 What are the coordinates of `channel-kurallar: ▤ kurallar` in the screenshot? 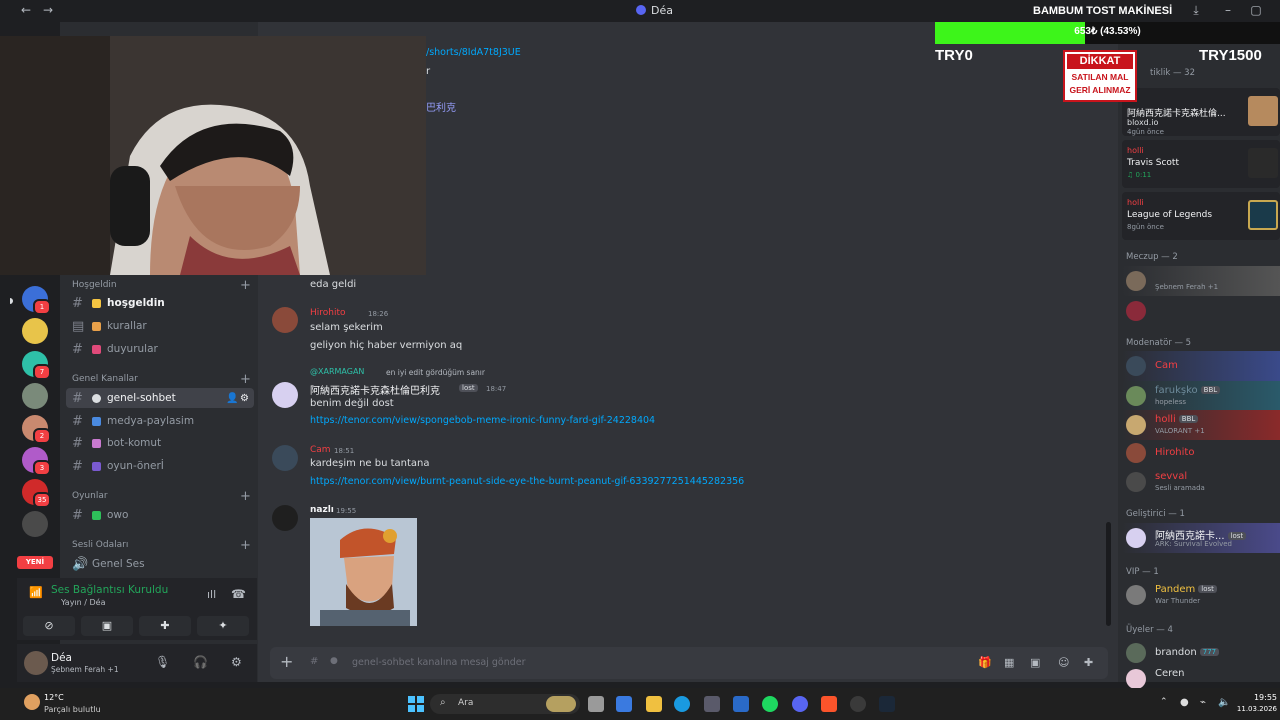 It's located at (160, 326).